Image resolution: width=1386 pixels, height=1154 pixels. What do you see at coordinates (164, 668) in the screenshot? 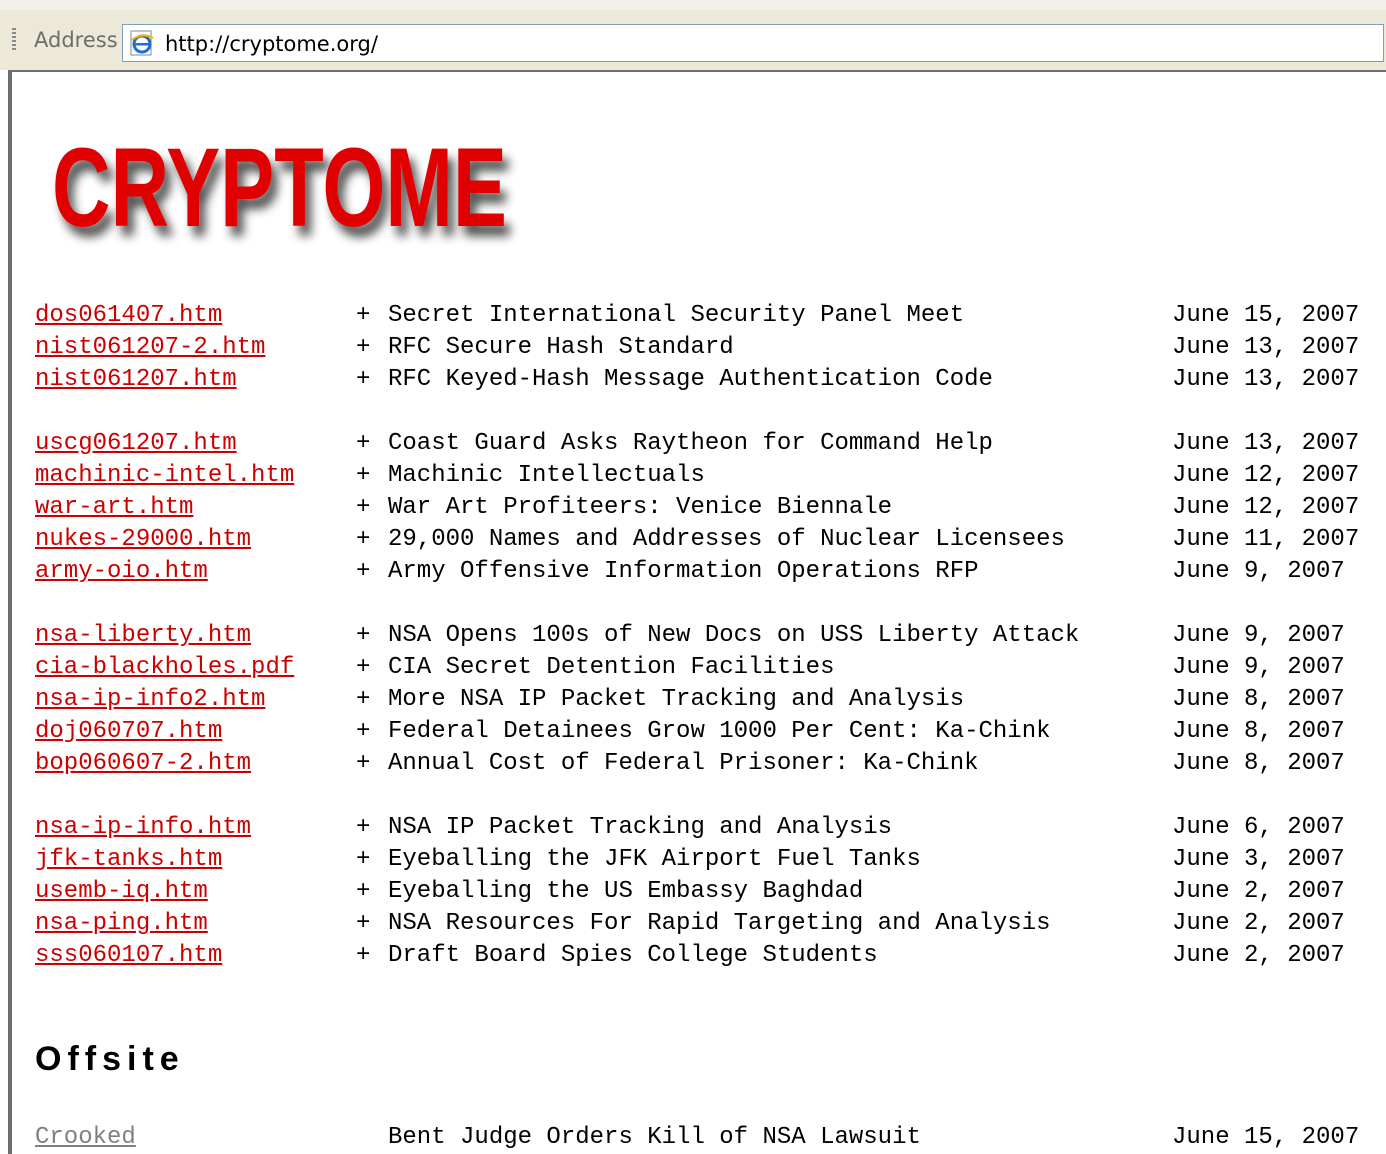
I see `file-link: cia-blackholes.pdf` at bounding box center [164, 668].